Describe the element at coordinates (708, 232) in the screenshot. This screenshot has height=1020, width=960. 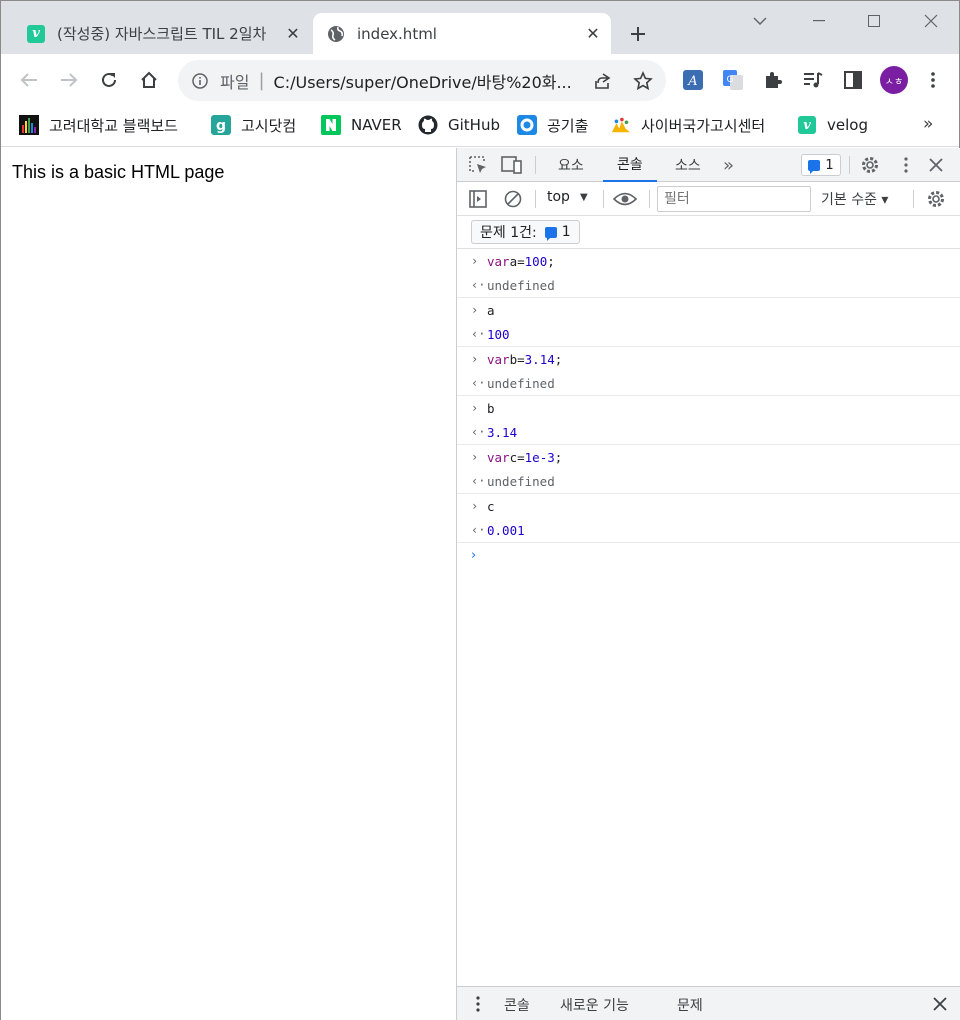
I see `issues-bar: 문제 1건: 1` at that location.